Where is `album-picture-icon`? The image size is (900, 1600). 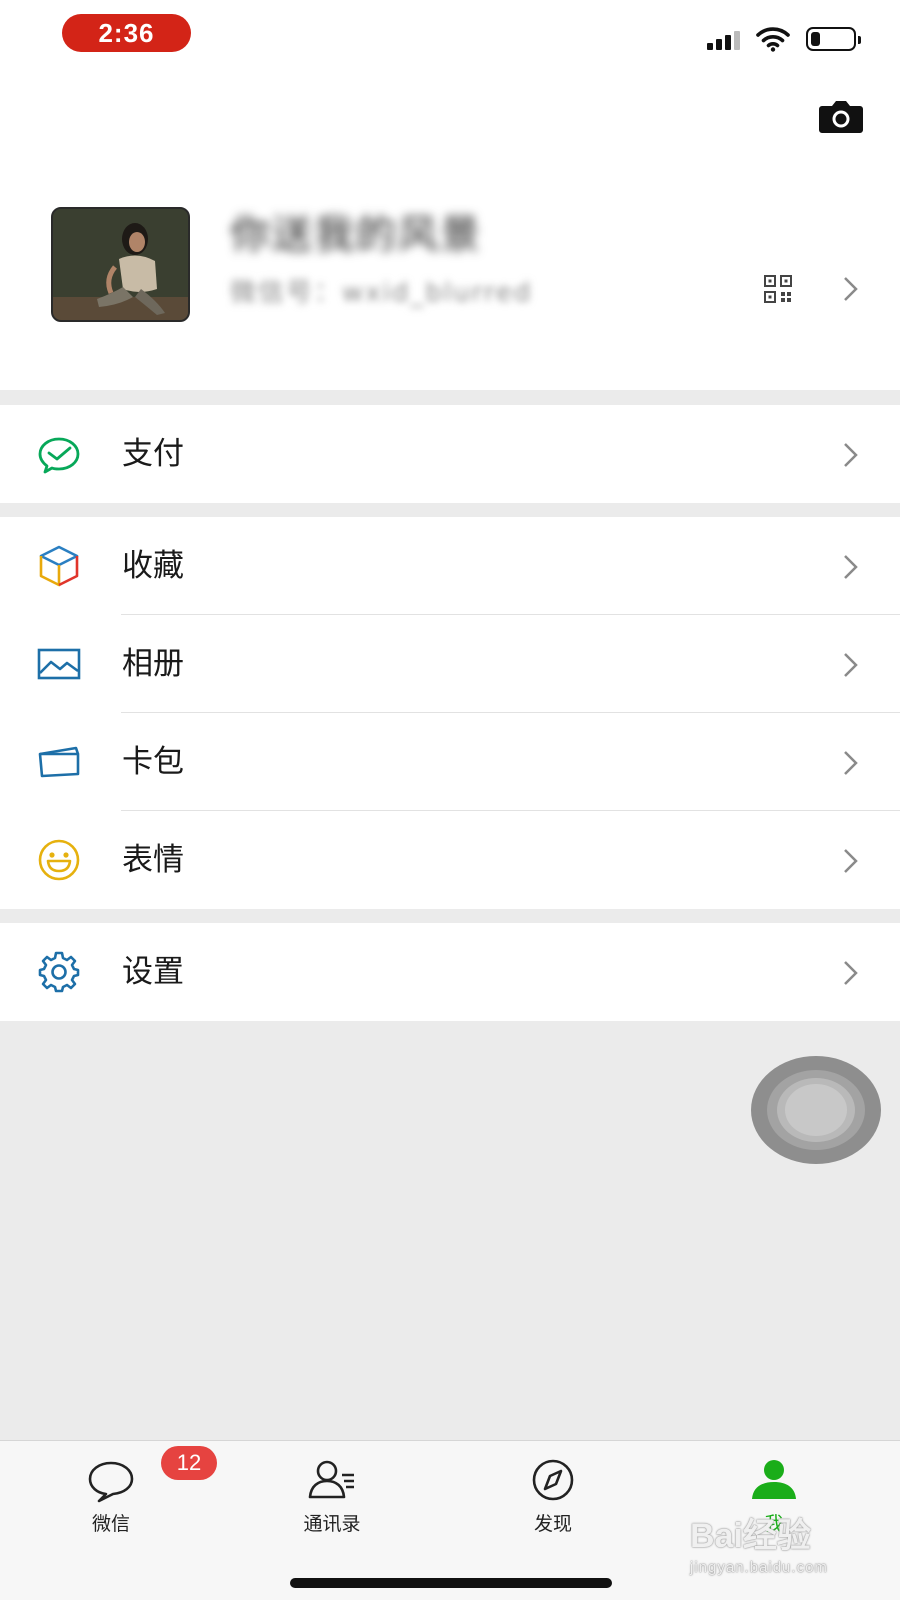
album-picture-icon is located at coordinates (59, 664).